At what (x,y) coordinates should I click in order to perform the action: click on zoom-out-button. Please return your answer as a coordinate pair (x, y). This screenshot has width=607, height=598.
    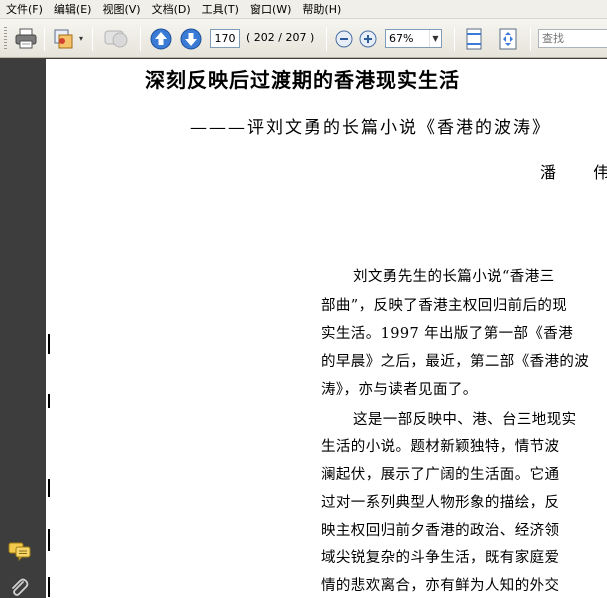
    Looking at the image, I should click on (344, 39).